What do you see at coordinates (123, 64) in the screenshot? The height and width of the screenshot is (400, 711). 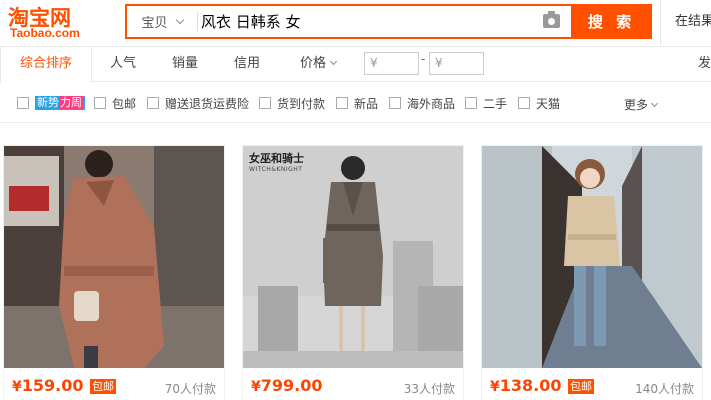 I see `sort-popularity: 人气` at bounding box center [123, 64].